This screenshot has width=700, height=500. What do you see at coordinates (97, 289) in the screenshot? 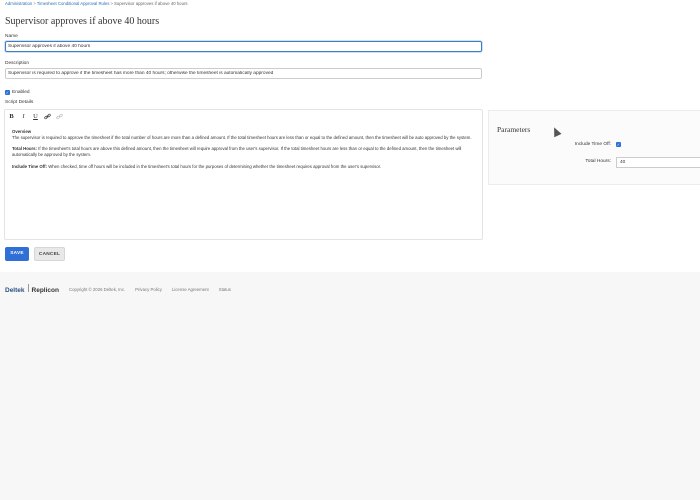
I see `footer-copyright: Copyright © 2026 Deltek, Inc.` at bounding box center [97, 289].